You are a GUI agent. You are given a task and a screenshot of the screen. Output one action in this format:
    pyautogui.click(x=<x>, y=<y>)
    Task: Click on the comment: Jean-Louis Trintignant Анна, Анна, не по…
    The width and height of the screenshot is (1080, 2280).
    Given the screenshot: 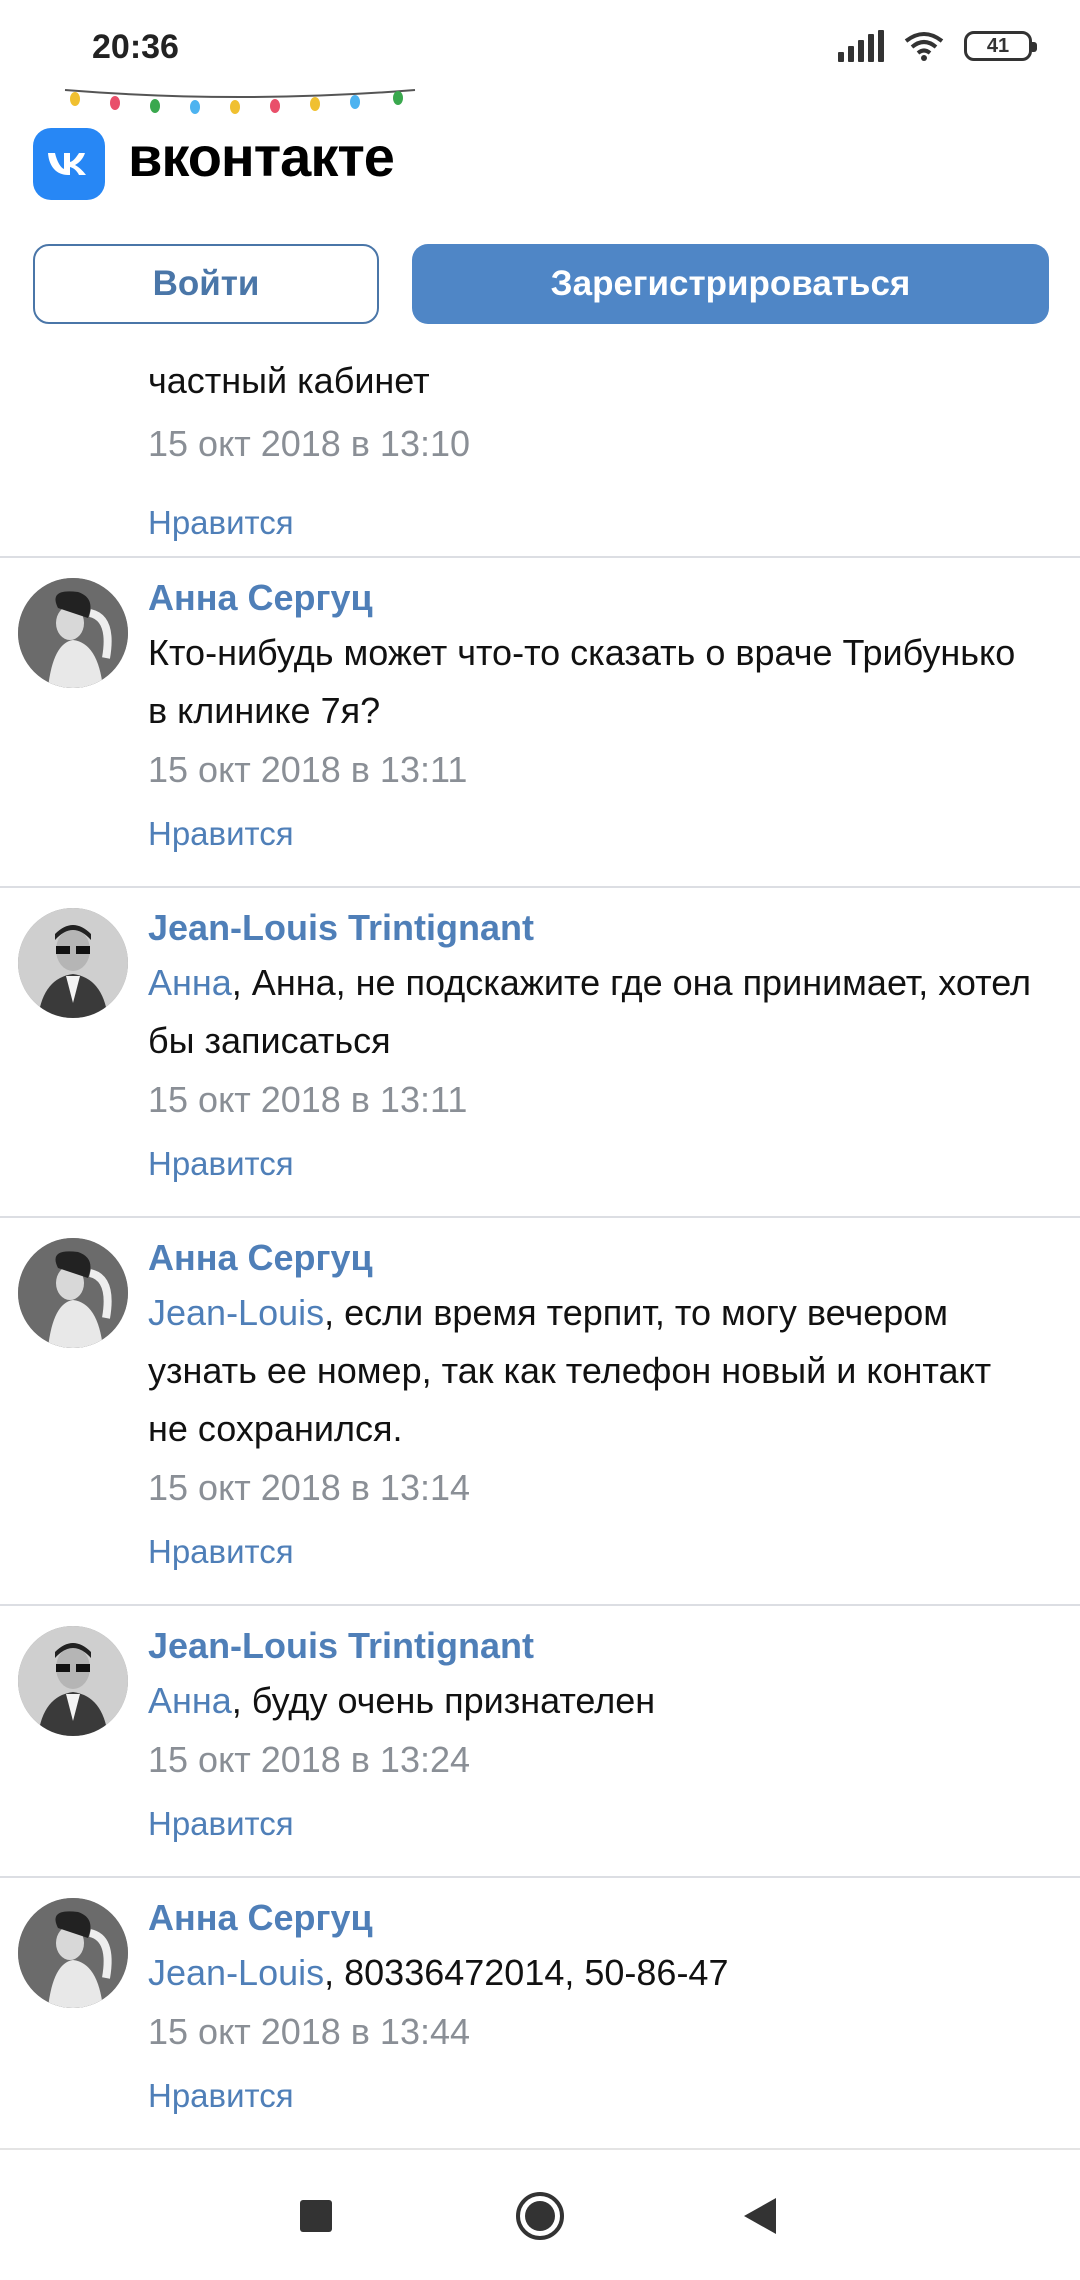 What is the action you would take?
    pyautogui.click(x=540, y=1053)
    